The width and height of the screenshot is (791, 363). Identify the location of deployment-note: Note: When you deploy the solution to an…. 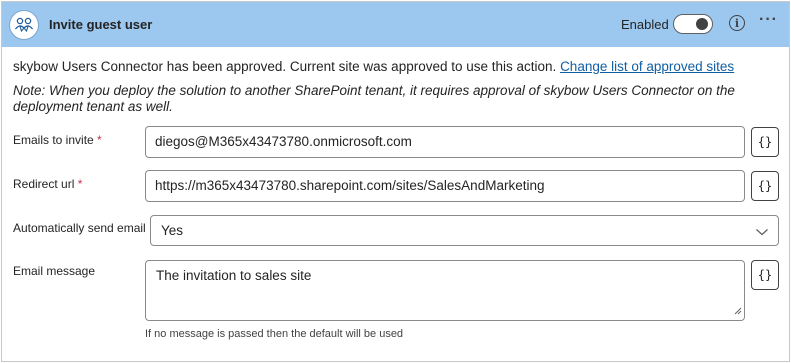
(374, 98).